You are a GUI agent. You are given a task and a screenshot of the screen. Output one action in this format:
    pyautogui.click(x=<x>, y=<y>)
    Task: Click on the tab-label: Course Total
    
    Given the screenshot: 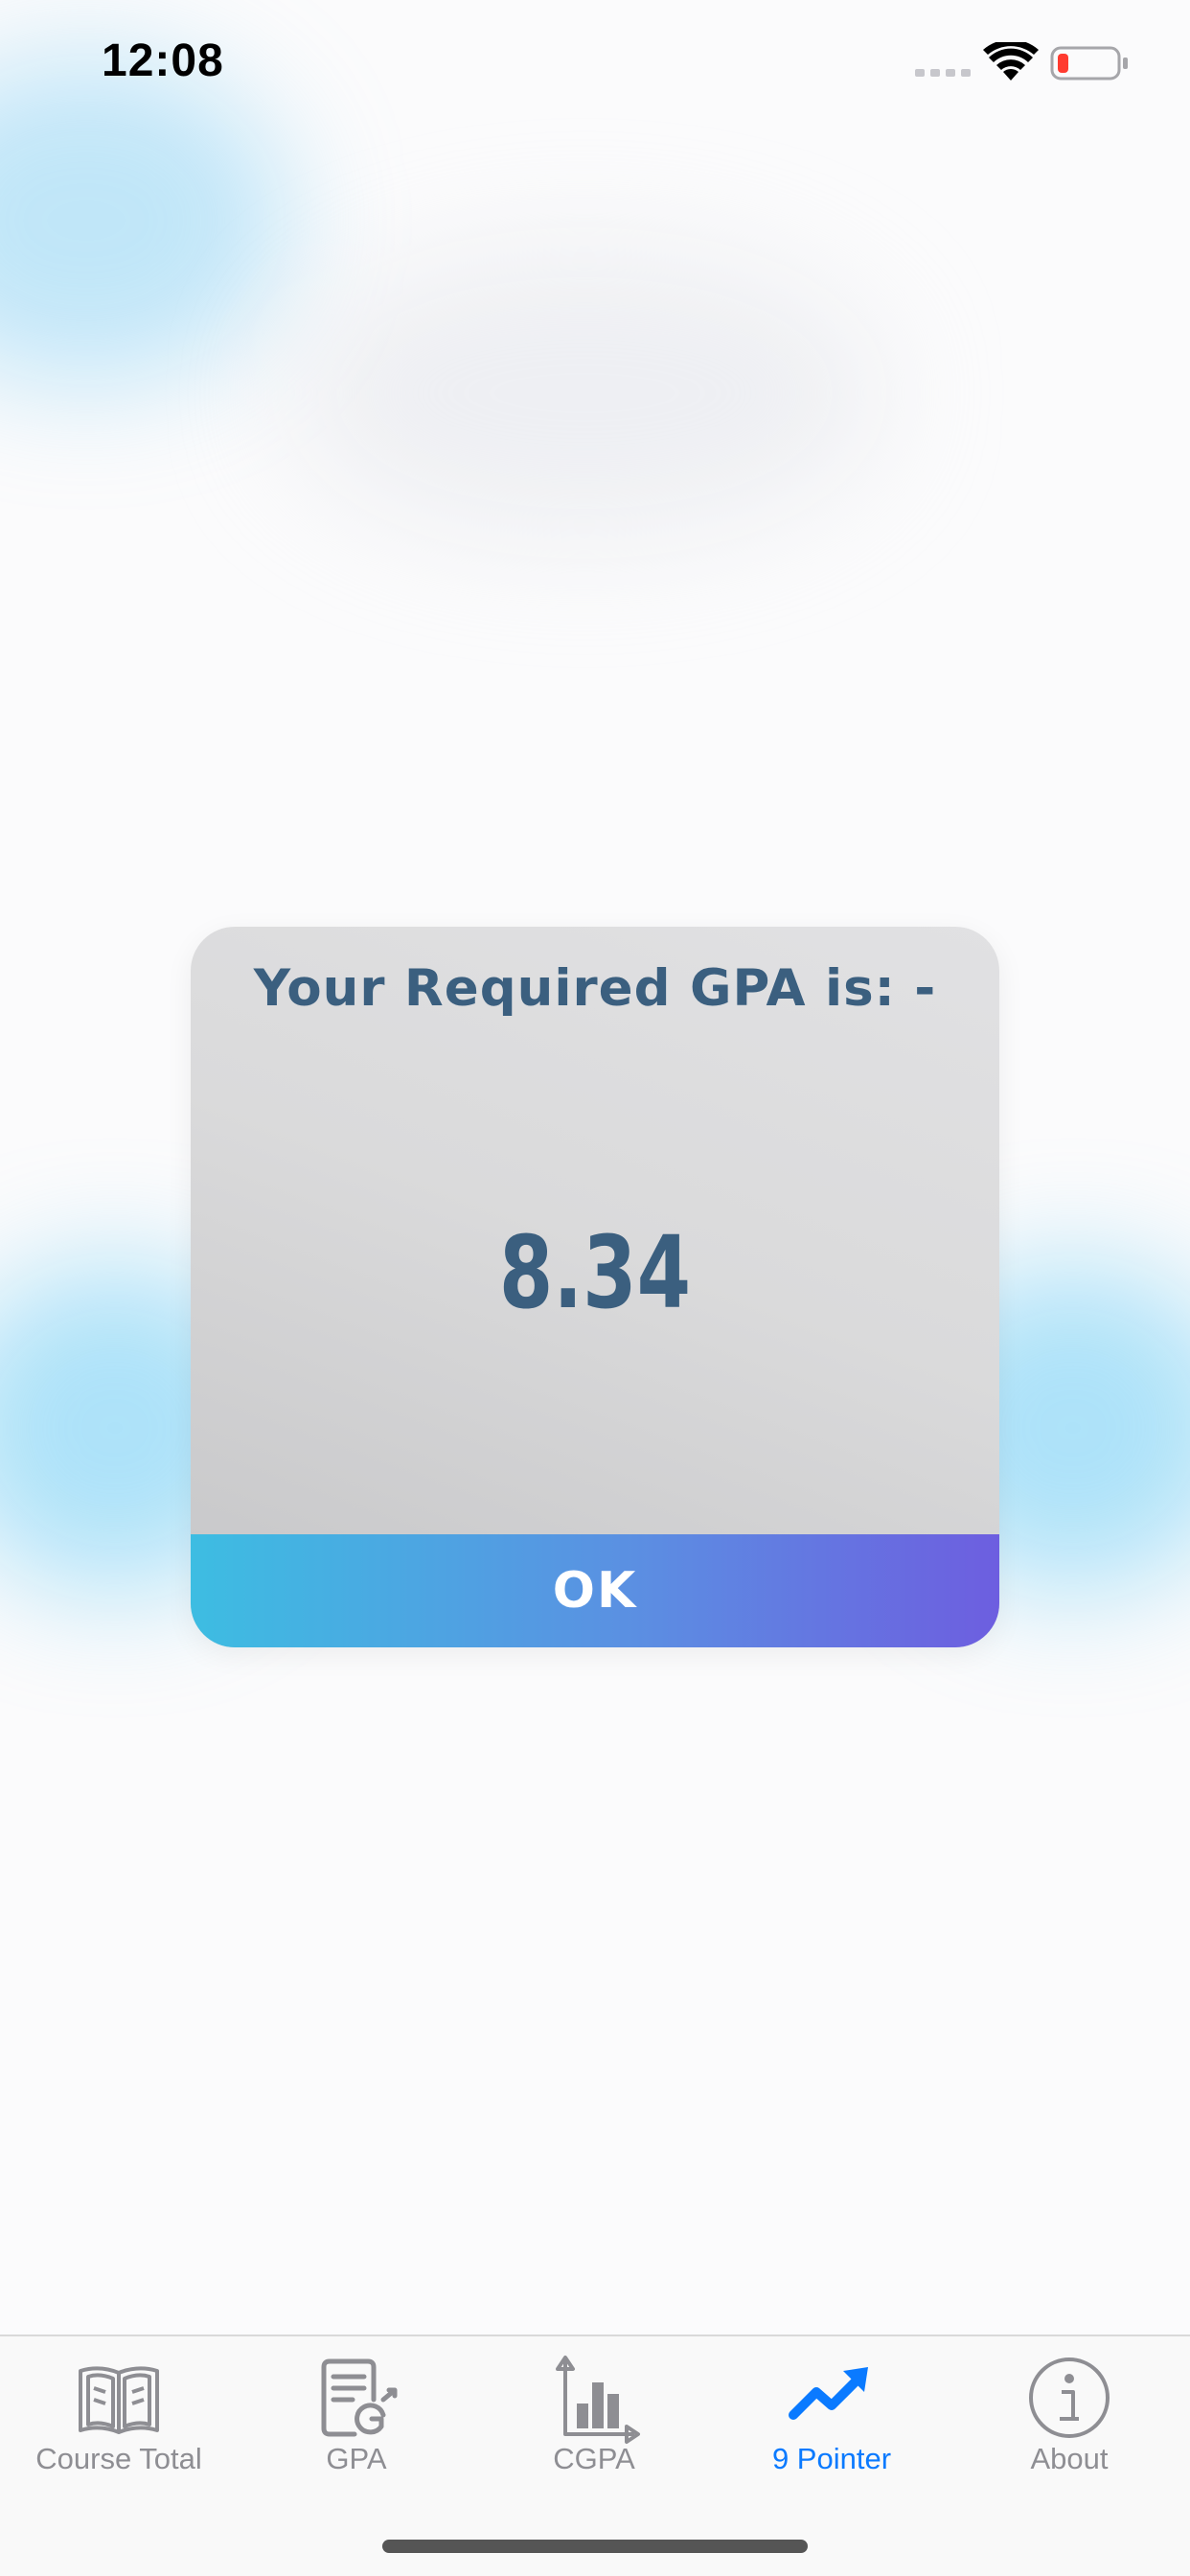 What is the action you would take?
    pyautogui.click(x=119, y=2458)
    